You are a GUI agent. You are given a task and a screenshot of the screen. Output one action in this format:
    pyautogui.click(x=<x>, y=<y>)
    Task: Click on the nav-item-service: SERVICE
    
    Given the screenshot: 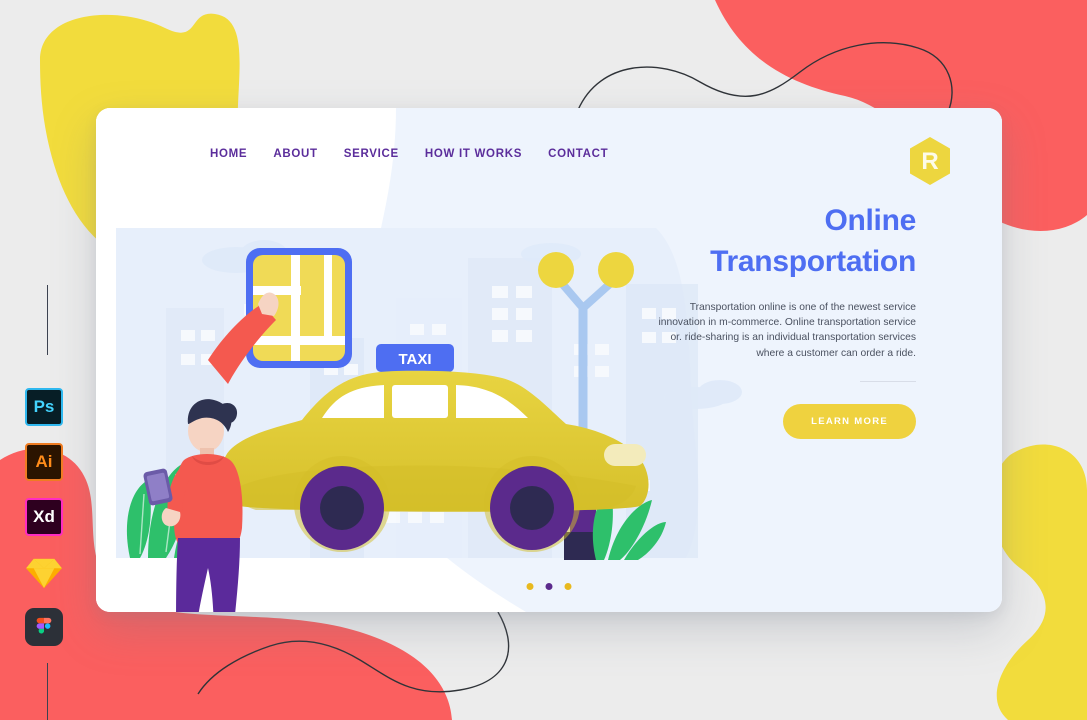 What is the action you would take?
    pyautogui.click(x=371, y=154)
    